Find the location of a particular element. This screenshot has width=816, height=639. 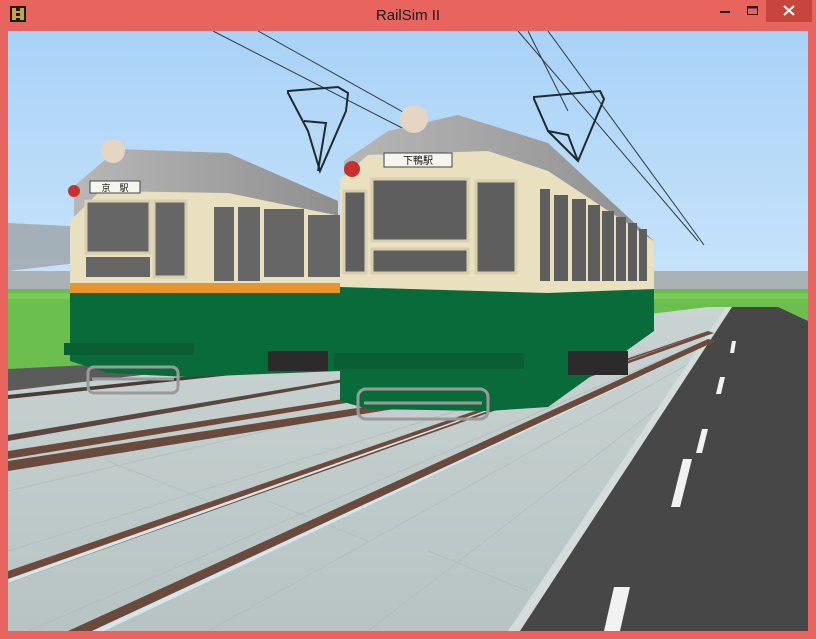

maximize-icon is located at coordinates (752, 10).